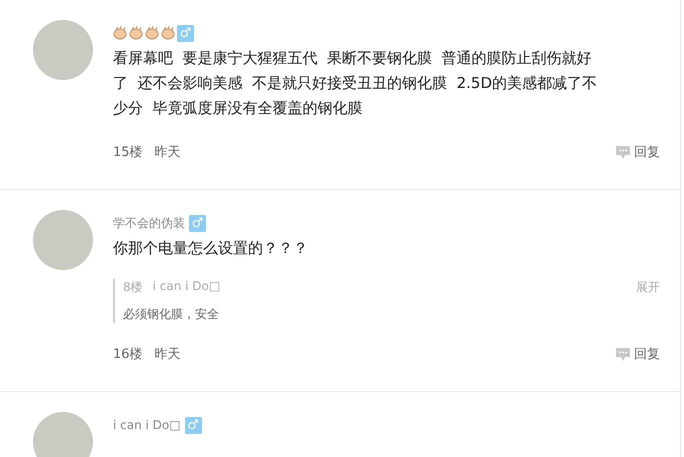  What do you see at coordinates (128, 152) in the screenshot?
I see `floor-number: 15楼` at bounding box center [128, 152].